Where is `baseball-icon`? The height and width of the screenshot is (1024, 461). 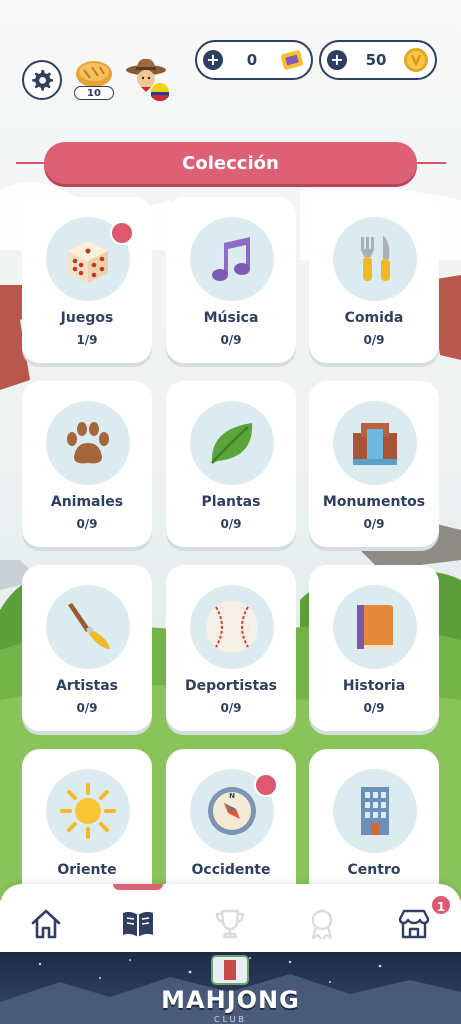 baseball-icon is located at coordinates (232, 627).